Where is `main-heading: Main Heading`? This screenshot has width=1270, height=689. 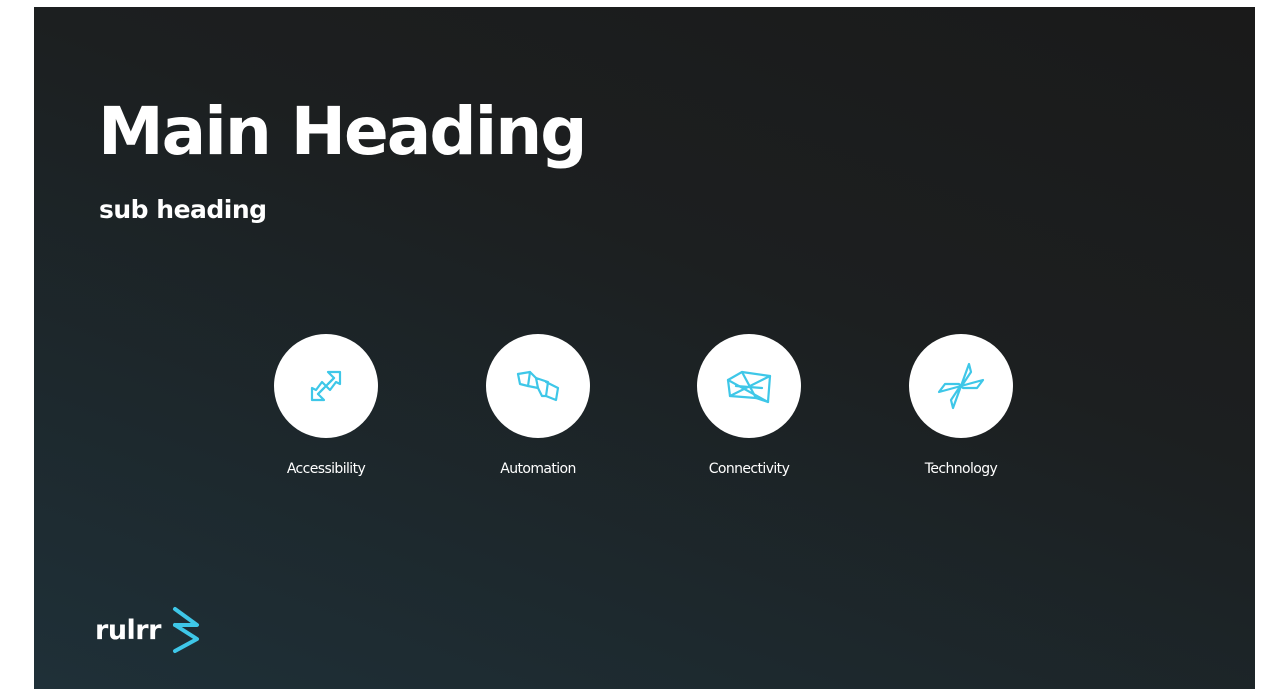 main-heading: Main Heading is located at coordinates (342, 131).